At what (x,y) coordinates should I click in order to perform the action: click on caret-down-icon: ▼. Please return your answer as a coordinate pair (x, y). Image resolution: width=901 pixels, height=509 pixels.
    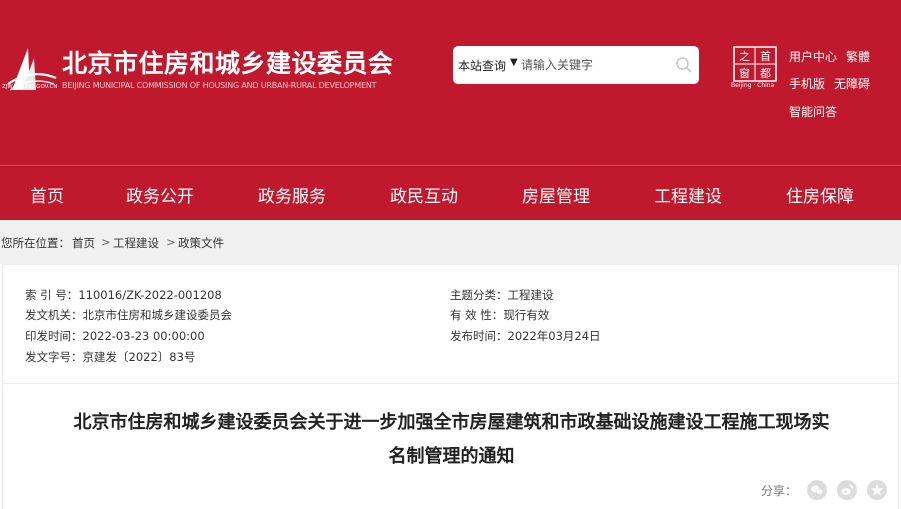
    Looking at the image, I should click on (514, 62).